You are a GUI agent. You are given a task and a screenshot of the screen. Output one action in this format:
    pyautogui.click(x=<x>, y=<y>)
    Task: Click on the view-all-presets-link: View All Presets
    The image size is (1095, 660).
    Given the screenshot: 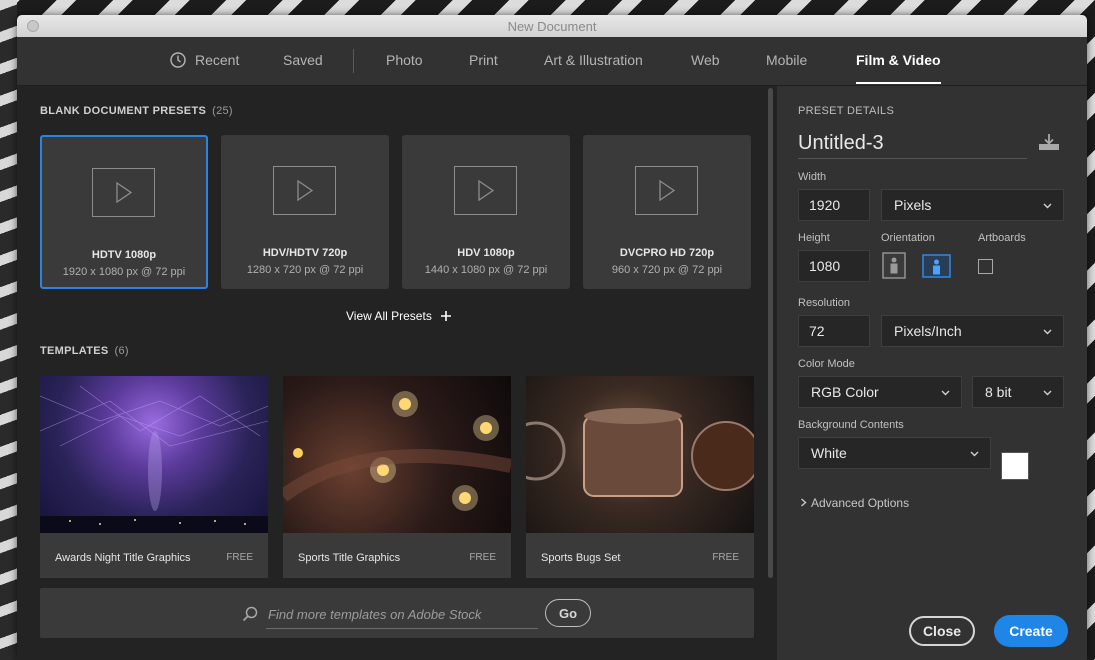 What is the action you would take?
    pyautogui.click(x=399, y=316)
    